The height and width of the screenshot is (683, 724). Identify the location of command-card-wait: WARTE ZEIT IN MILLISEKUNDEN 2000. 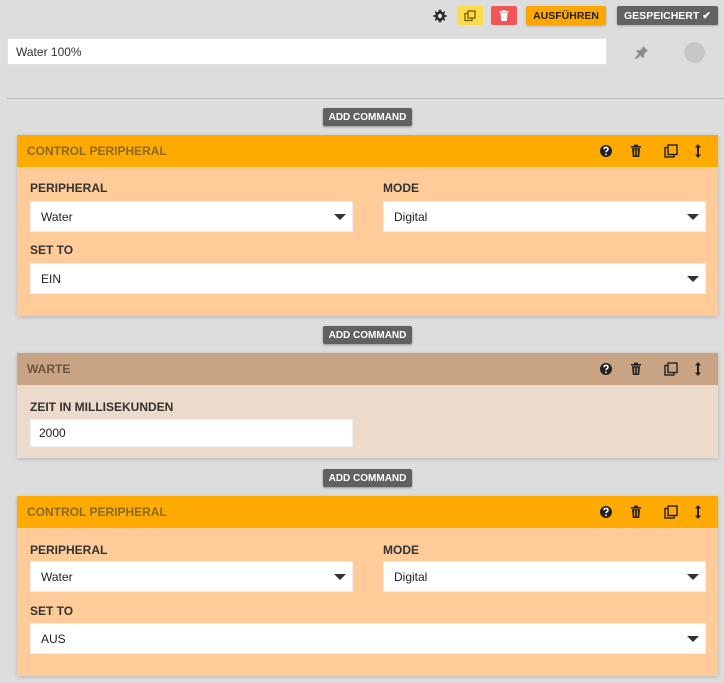
(367, 405).